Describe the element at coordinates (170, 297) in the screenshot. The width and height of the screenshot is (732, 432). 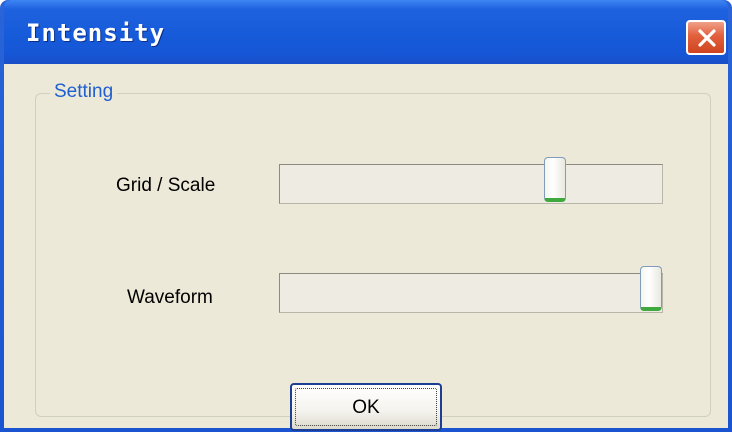
I see `waveform-label: Waveform` at that location.